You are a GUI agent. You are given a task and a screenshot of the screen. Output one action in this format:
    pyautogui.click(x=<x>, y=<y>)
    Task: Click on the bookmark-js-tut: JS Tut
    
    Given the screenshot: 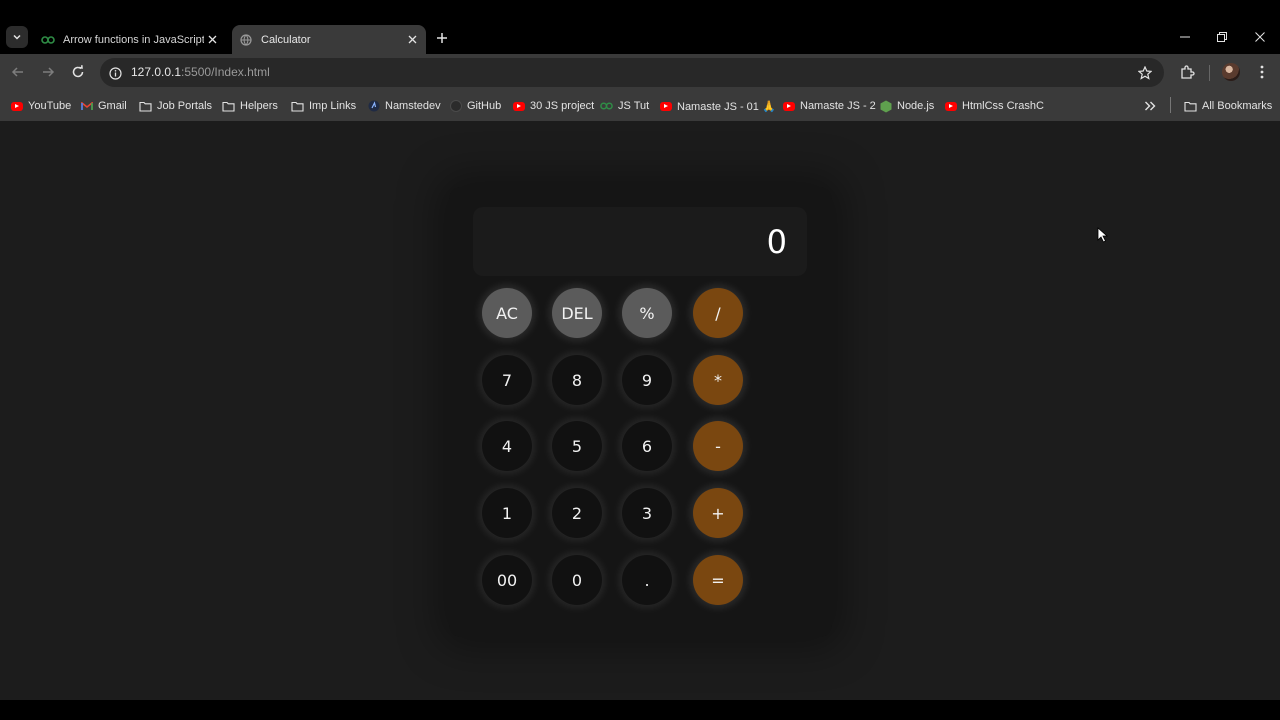 What is the action you would take?
    pyautogui.click(x=624, y=106)
    